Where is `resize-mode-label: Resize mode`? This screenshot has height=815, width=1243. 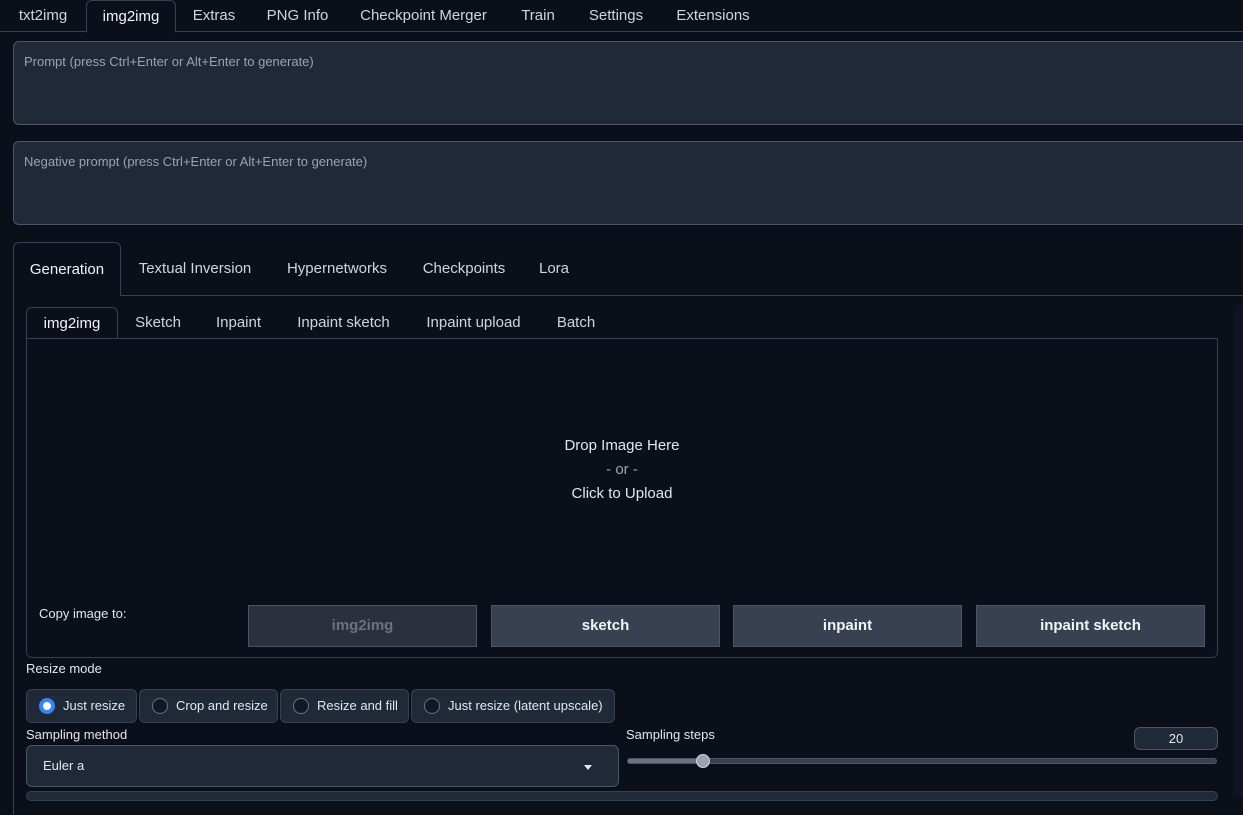
resize-mode-label: Resize mode is located at coordinates (64, 668).